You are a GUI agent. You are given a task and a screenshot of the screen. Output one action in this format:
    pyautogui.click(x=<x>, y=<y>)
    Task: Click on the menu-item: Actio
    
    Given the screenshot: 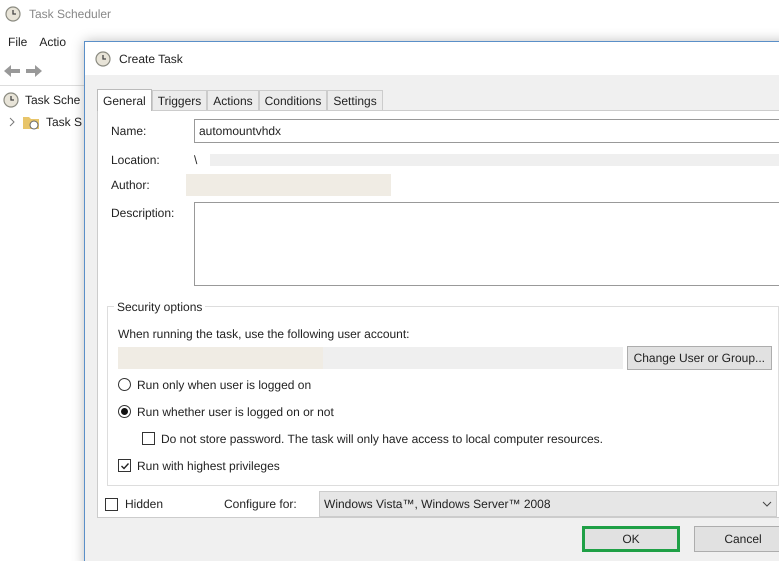 What is the action you would take?
    pyautogui.click(x=52, y=42)
    